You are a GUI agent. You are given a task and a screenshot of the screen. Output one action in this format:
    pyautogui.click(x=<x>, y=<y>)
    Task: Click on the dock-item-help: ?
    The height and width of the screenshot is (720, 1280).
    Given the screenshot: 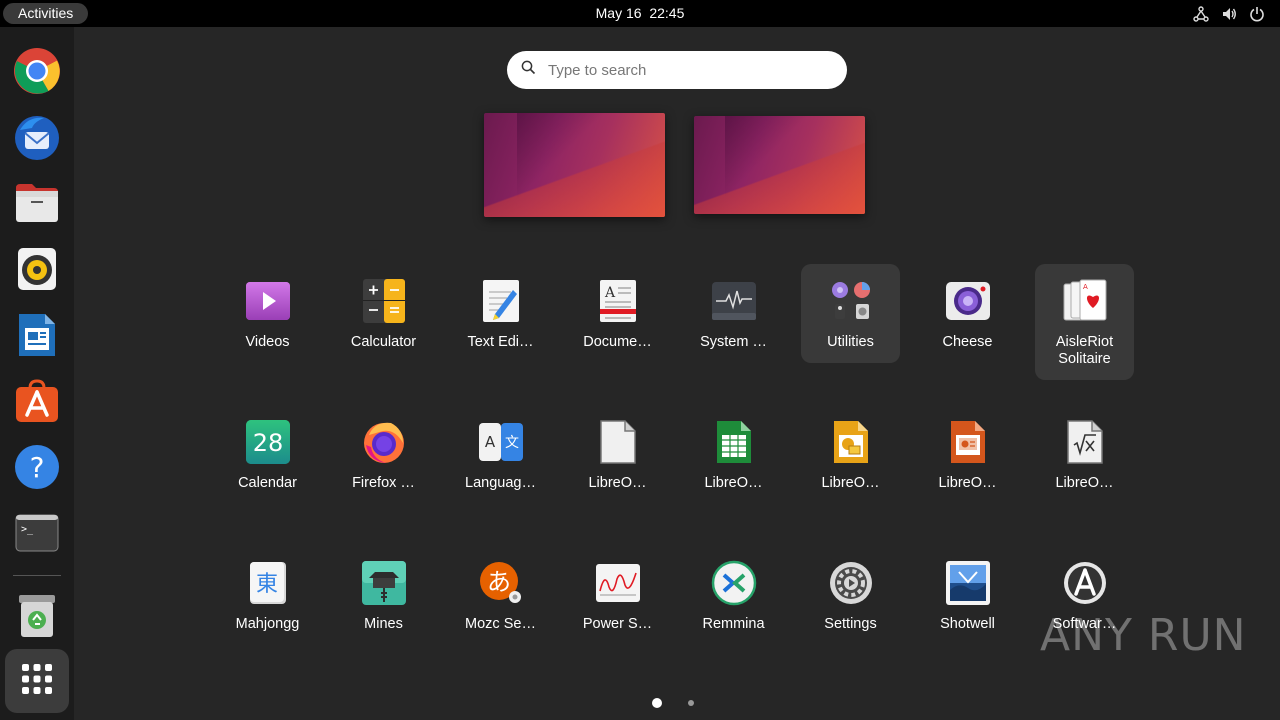 What is the action you would take?
    pyautogui.click(x=37, y=469)
    